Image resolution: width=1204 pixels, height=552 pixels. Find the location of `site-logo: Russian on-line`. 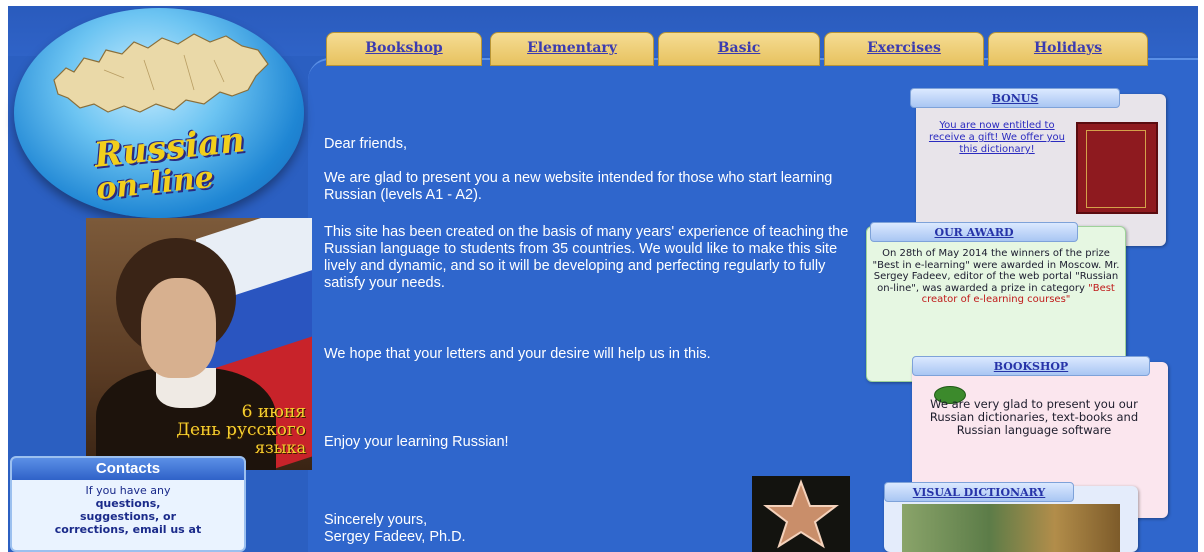

site-logo: Russian on-line is located at coordinates (159, 113).